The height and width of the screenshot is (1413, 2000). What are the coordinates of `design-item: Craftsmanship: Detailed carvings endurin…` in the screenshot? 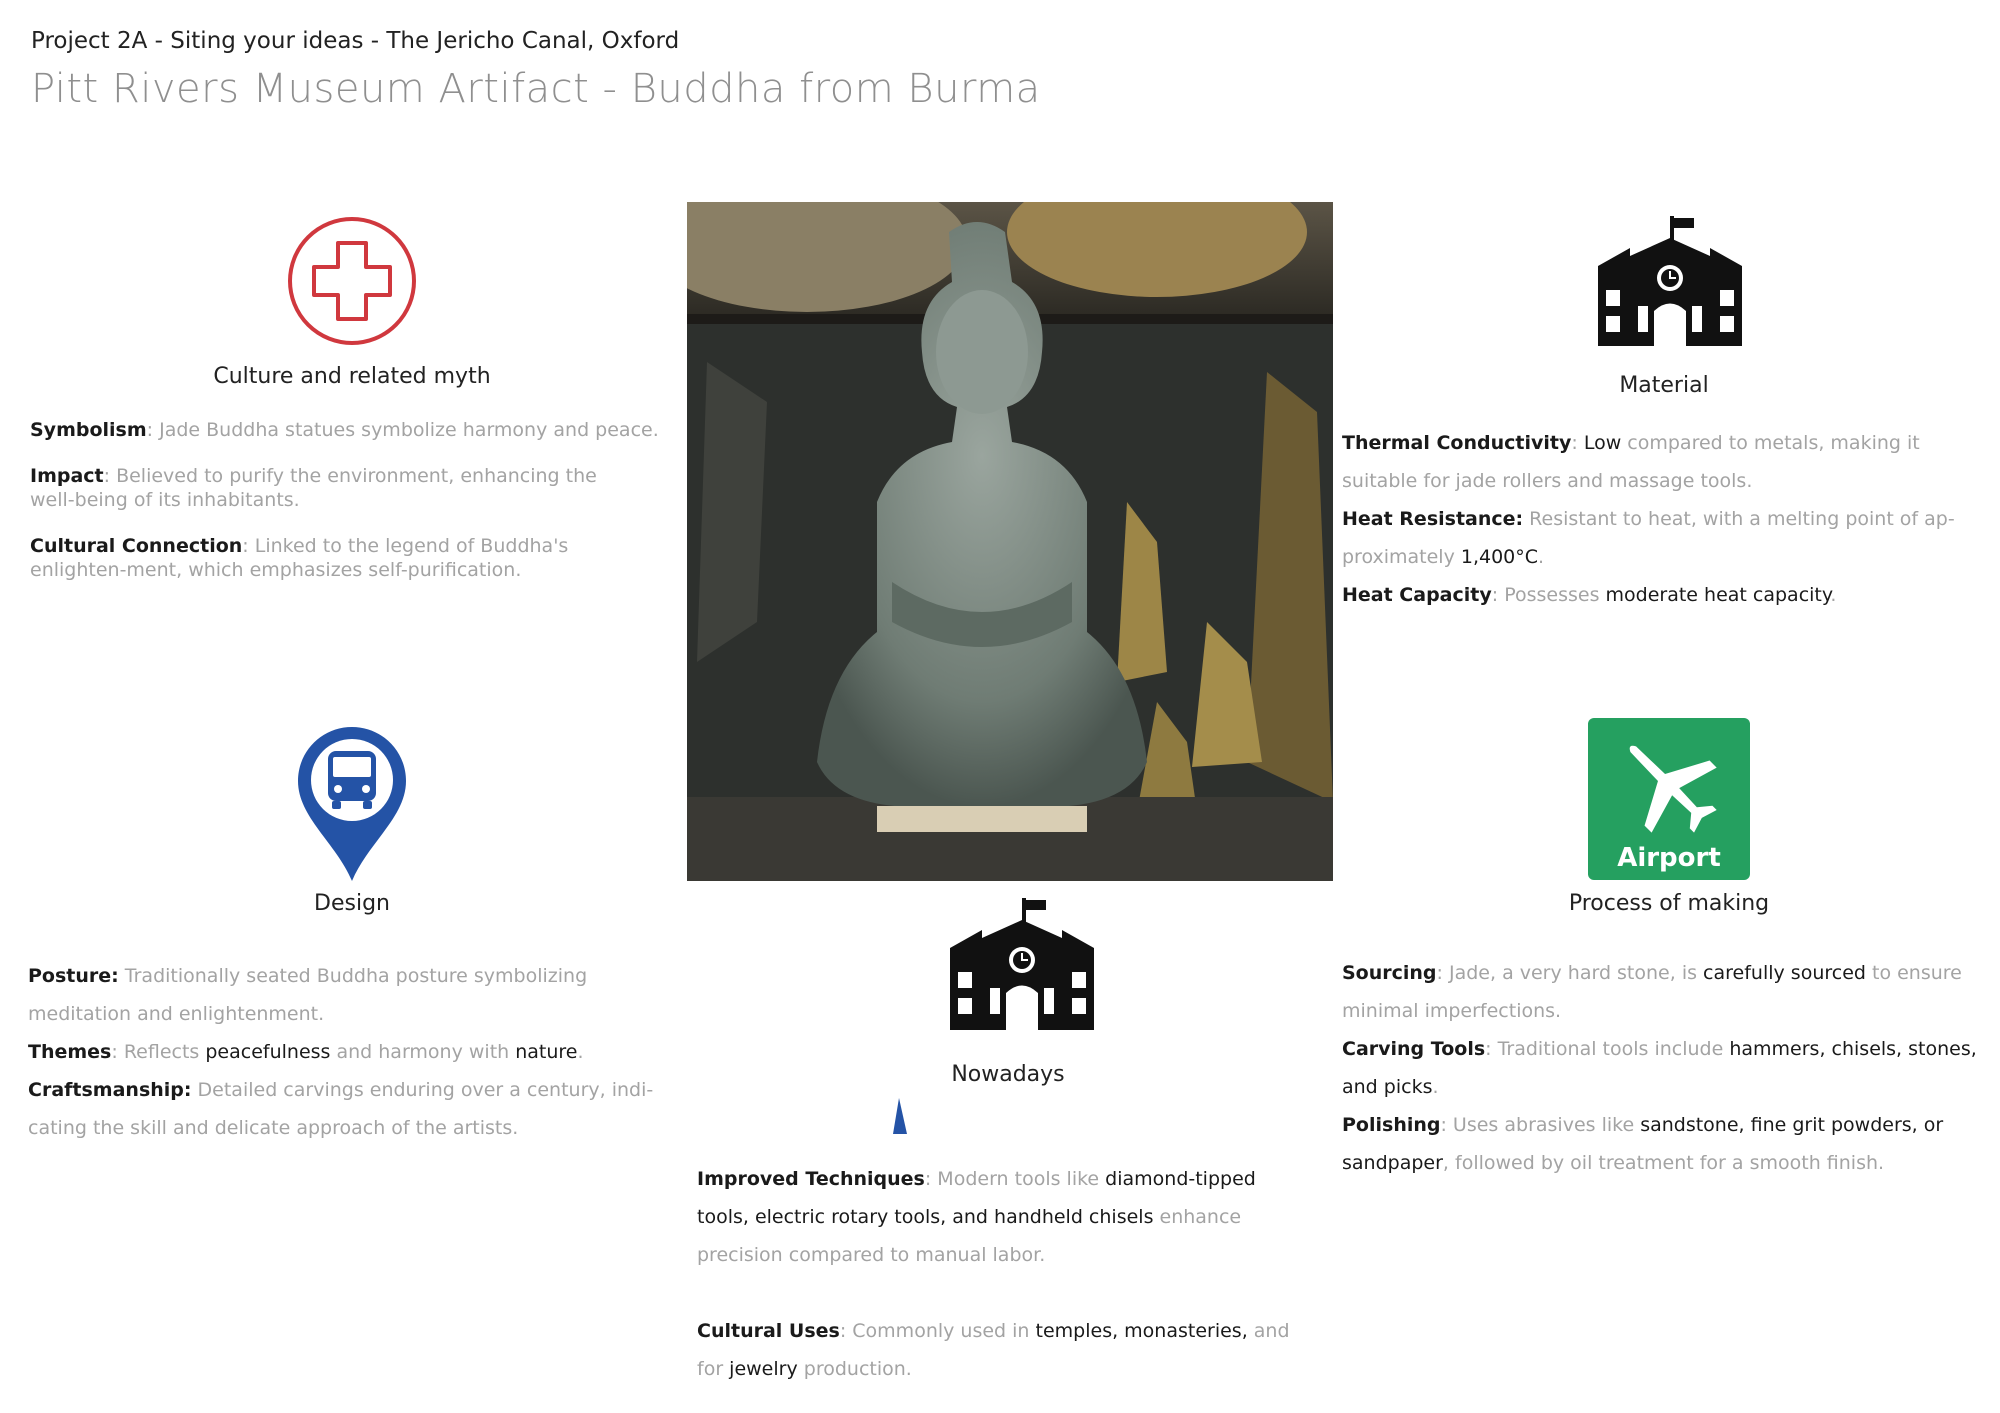 It's located at (341, 1109).